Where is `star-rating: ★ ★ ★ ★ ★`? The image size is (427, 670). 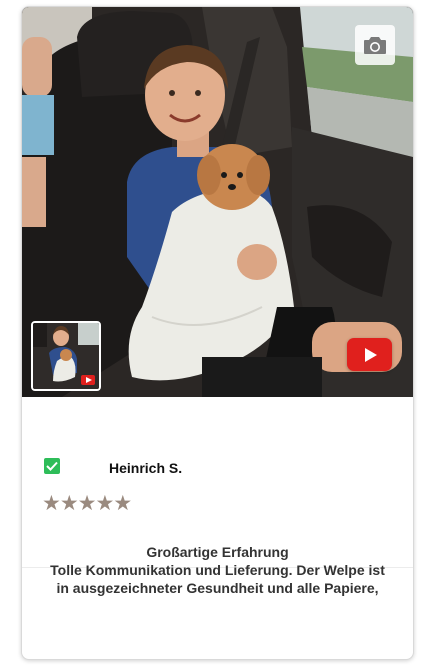 star-rating: ★ ★ ★ ★ ★ is located at coordinates (87, 503).